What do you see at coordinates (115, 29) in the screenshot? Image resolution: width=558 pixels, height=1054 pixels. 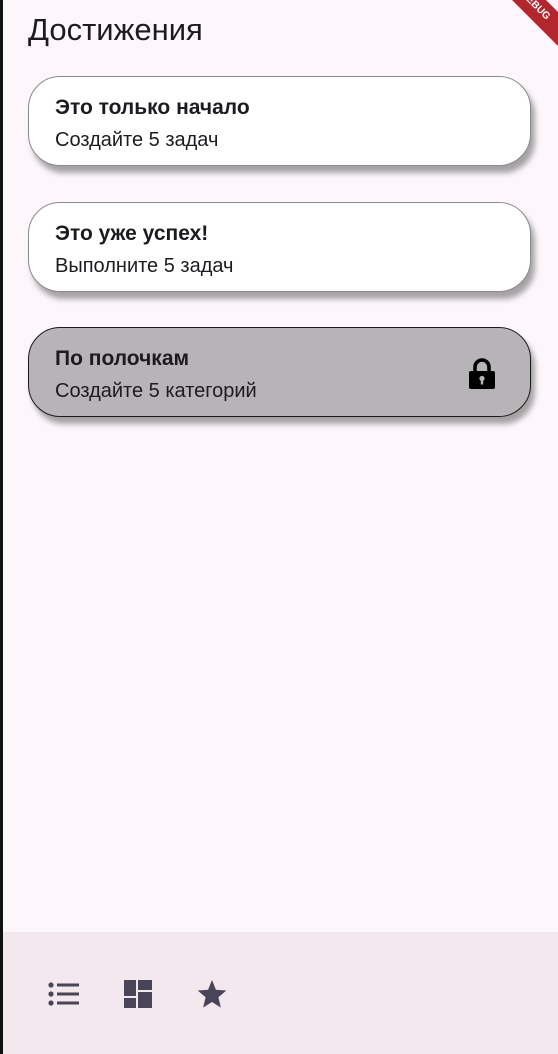 I see `page-title: Достижения` at bounding box center [115, 29].